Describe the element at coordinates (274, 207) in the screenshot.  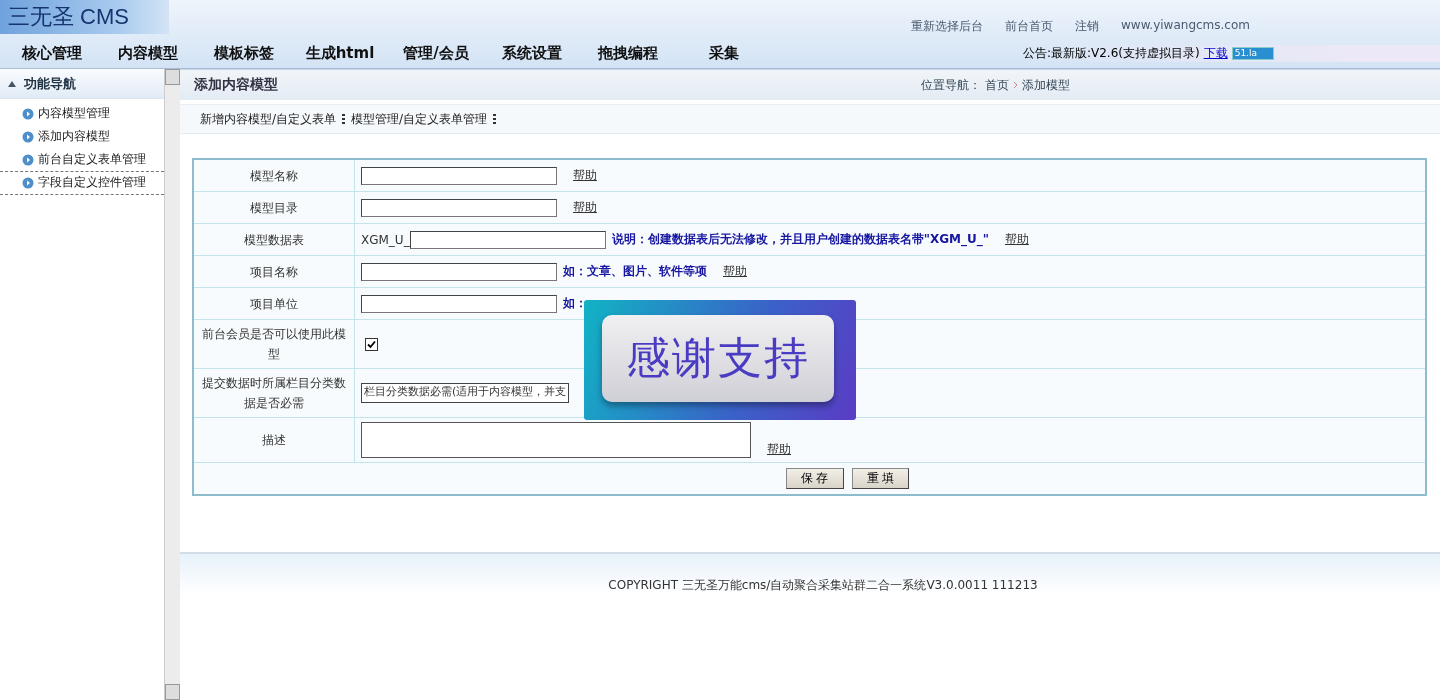
I see `field-label: 模型目录` at that location.